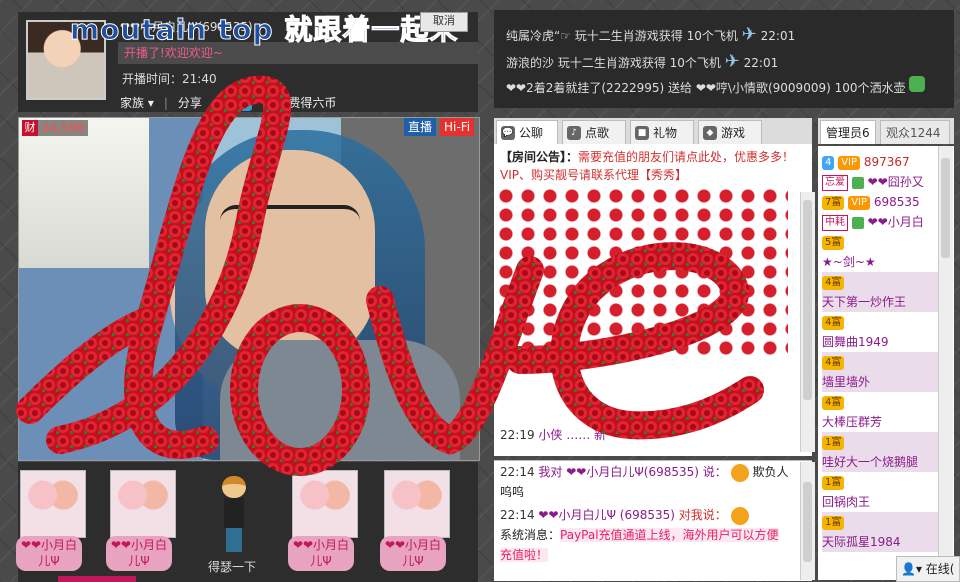 Image resolution: width=960 pixels, height=582 pixels. What do you see at coordinates (444, 22) in the screenshot?
I see `cancel-button: 取消` at bounding box center [444, 22].